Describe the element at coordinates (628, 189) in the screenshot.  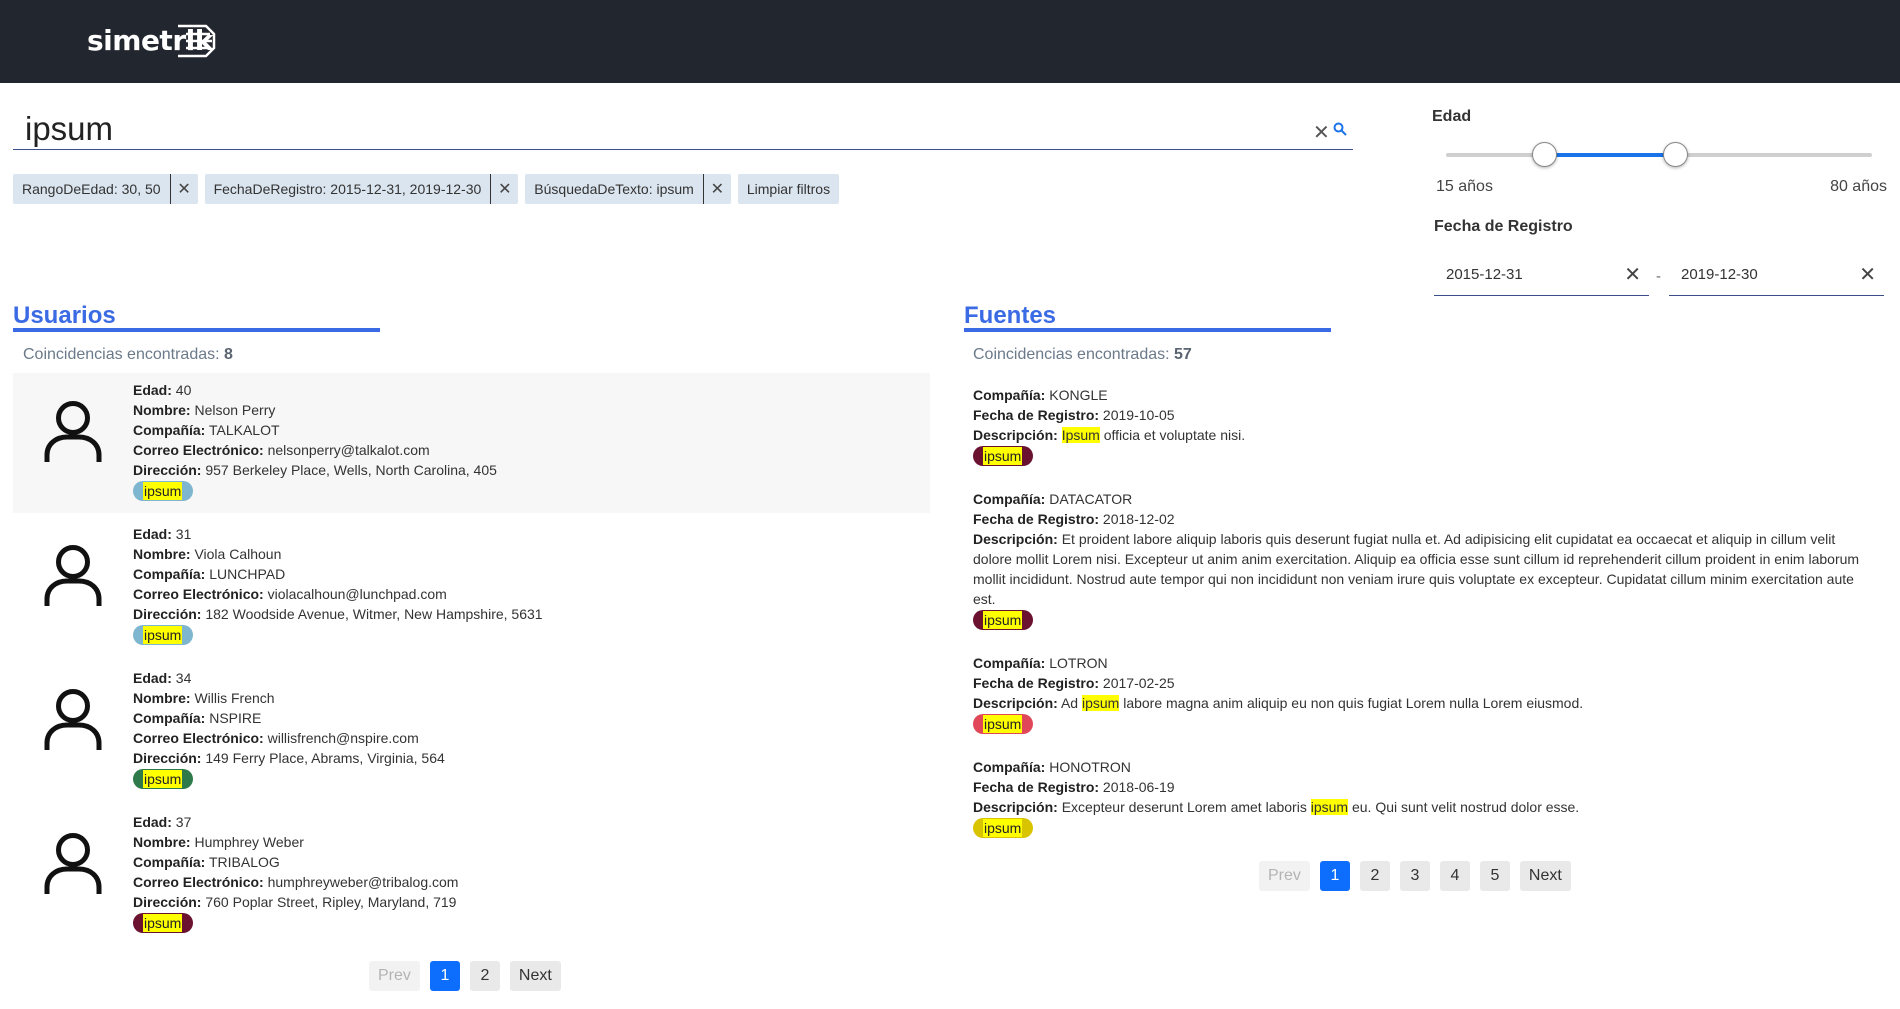
I see `filter-chip-text: BúsquedaDeTexto: ipsum ✕` at that location.